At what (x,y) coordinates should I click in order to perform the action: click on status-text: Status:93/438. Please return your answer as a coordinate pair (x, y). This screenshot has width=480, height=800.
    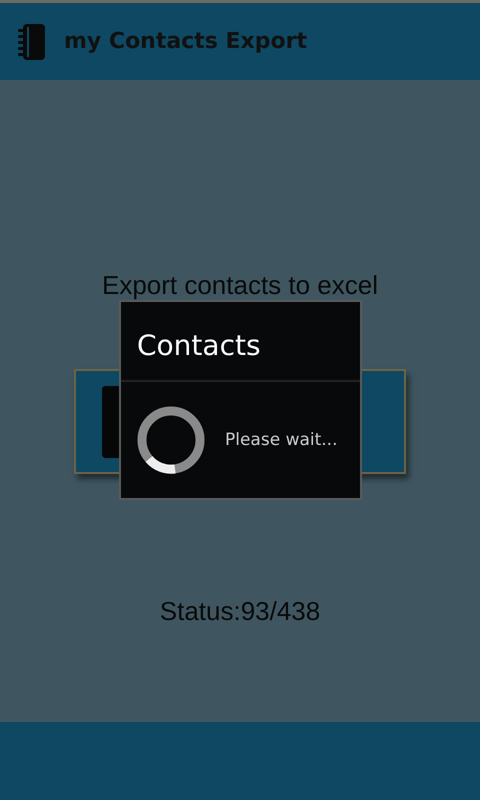
    Looking at the image, I should click on (240, 611).